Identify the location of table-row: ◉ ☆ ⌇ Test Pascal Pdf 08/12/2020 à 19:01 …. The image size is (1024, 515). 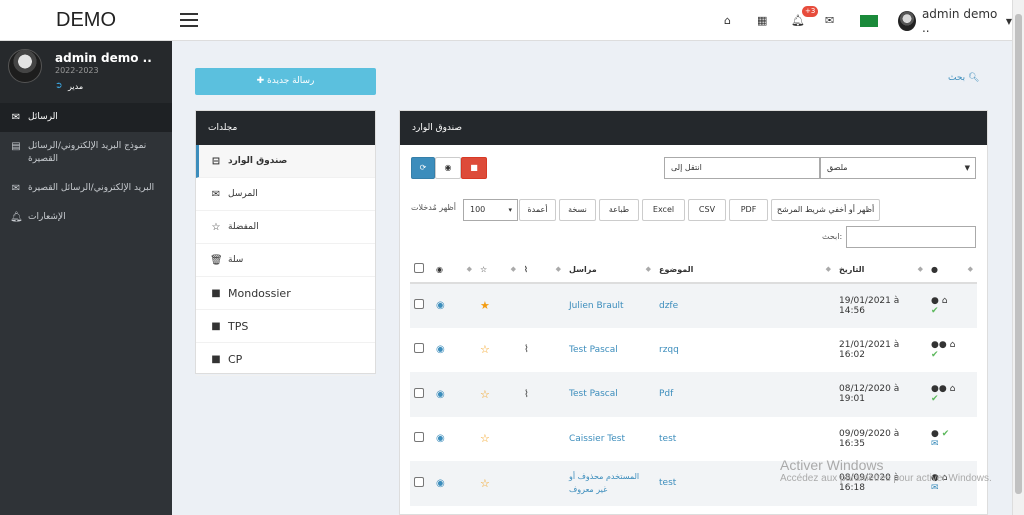
(693, 394).